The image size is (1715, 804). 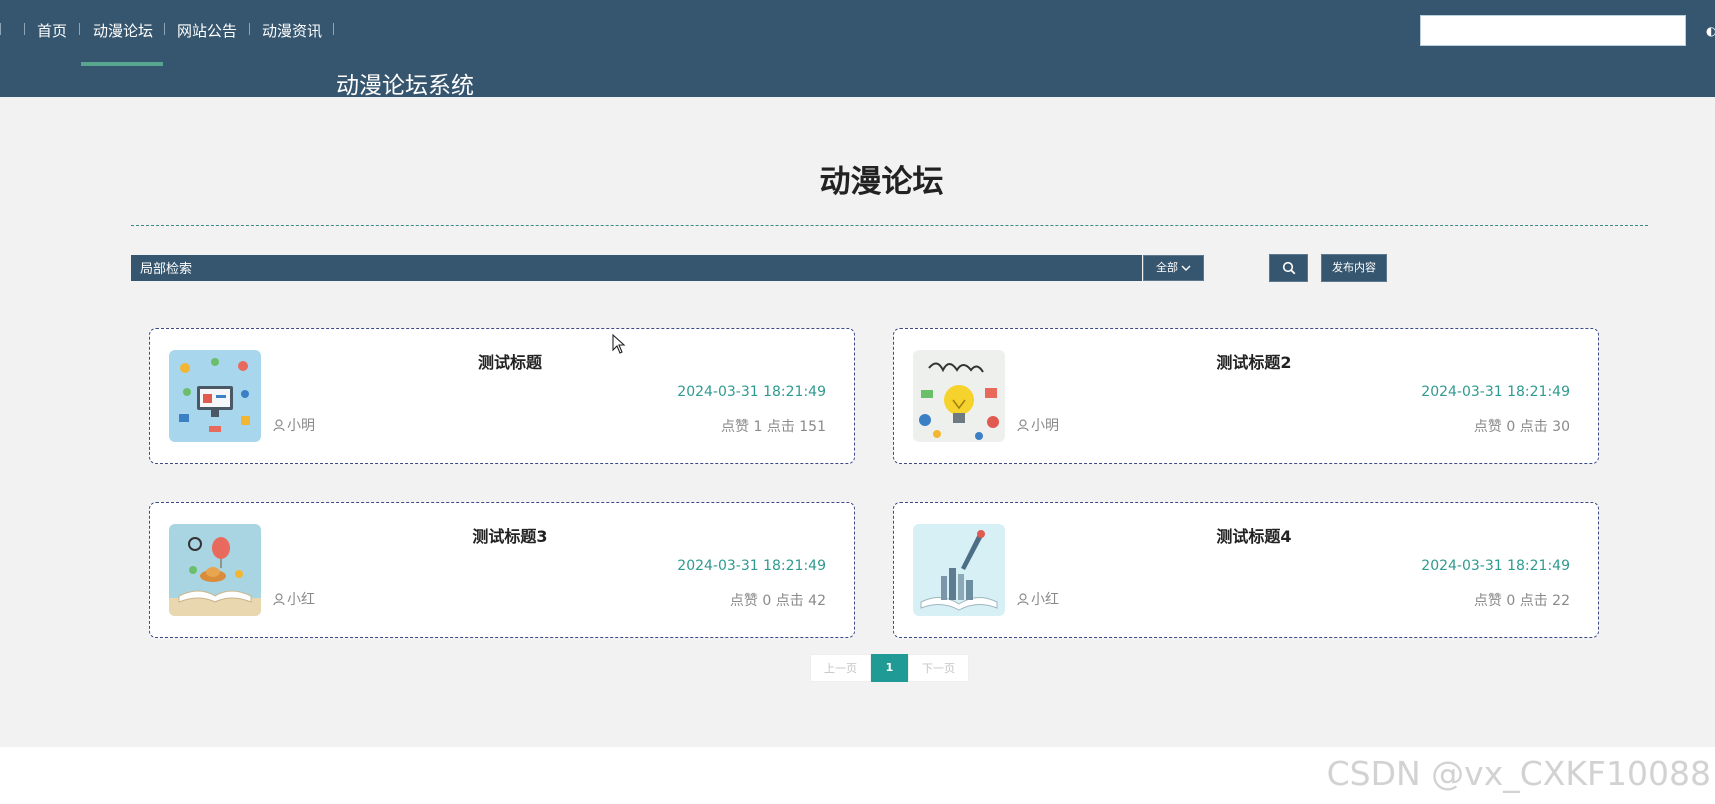 I want to click on post-card: 测试标题2 2024-03-31 18:21:49 小明 点赞 0 点击 30, so click(x=1246, y=396).